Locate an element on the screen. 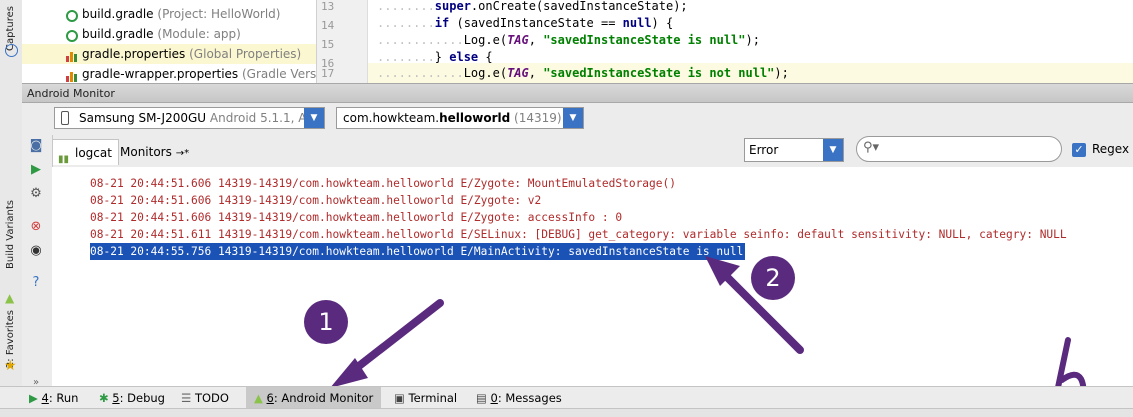 This screenshot has height=417, width=1133. tool-label: : Run is located at coordinates (63, 398).